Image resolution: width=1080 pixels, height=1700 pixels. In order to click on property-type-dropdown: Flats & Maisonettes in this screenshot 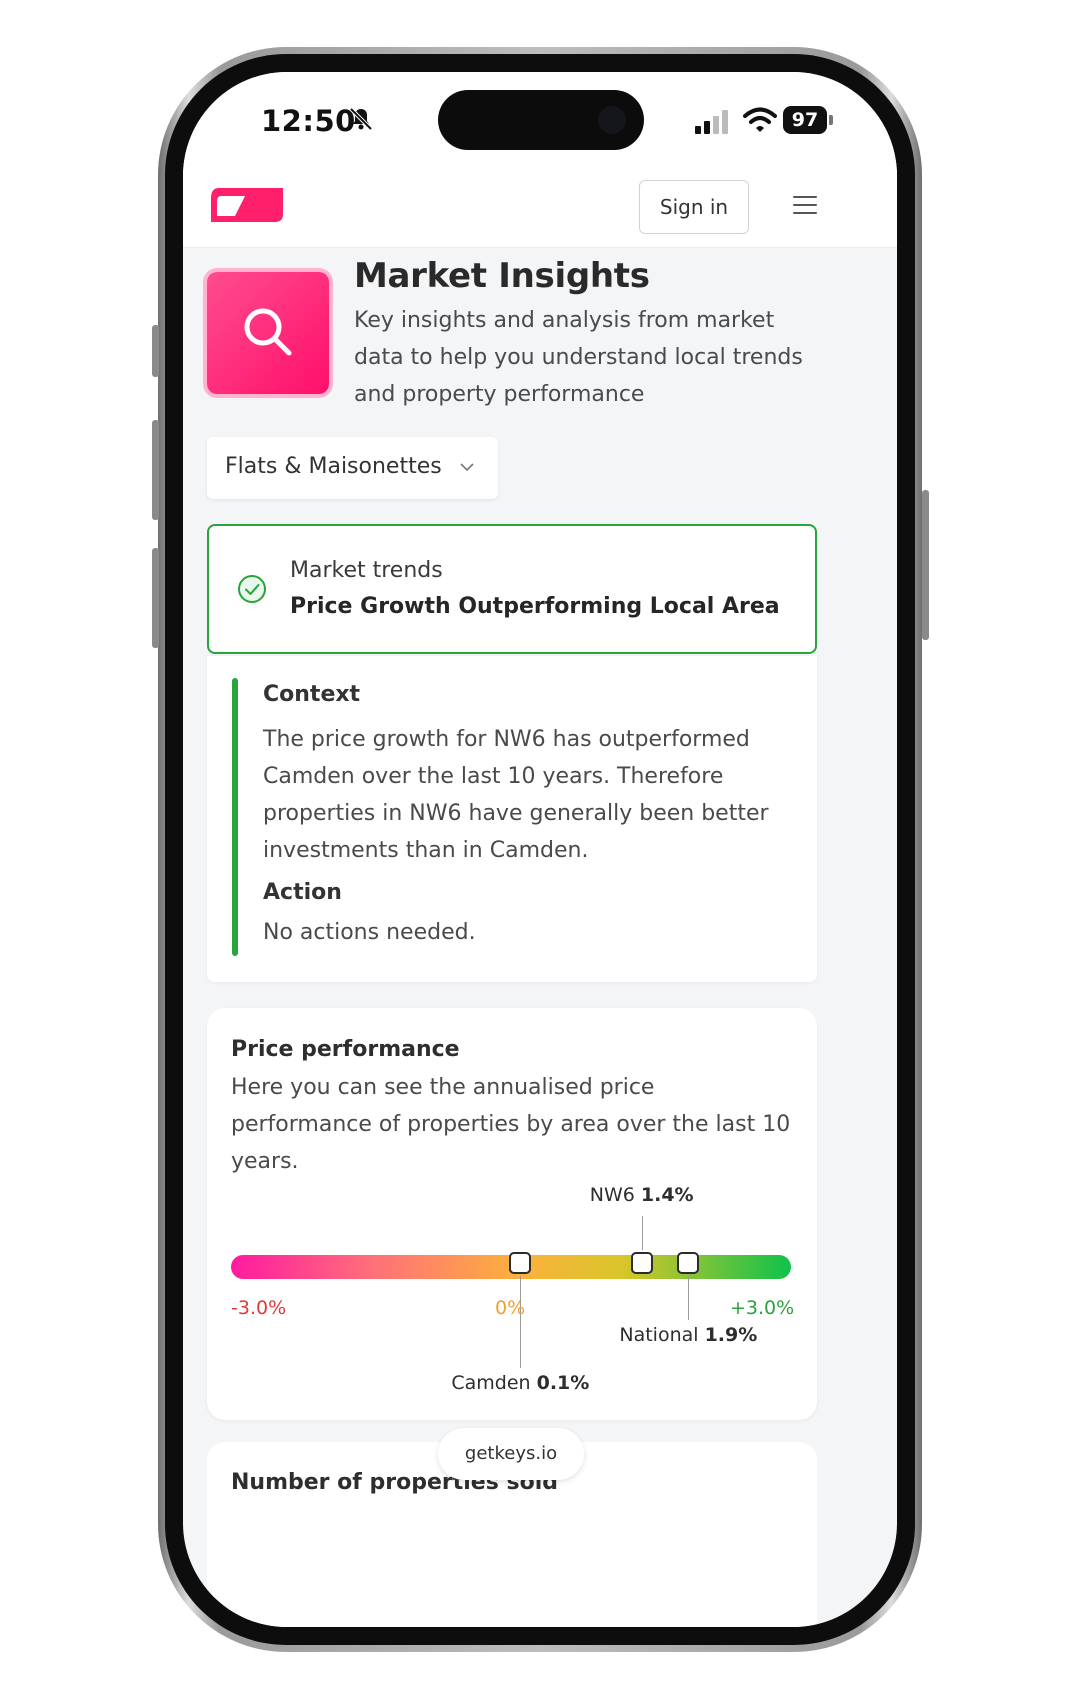, I will do `click(352, 468)`.